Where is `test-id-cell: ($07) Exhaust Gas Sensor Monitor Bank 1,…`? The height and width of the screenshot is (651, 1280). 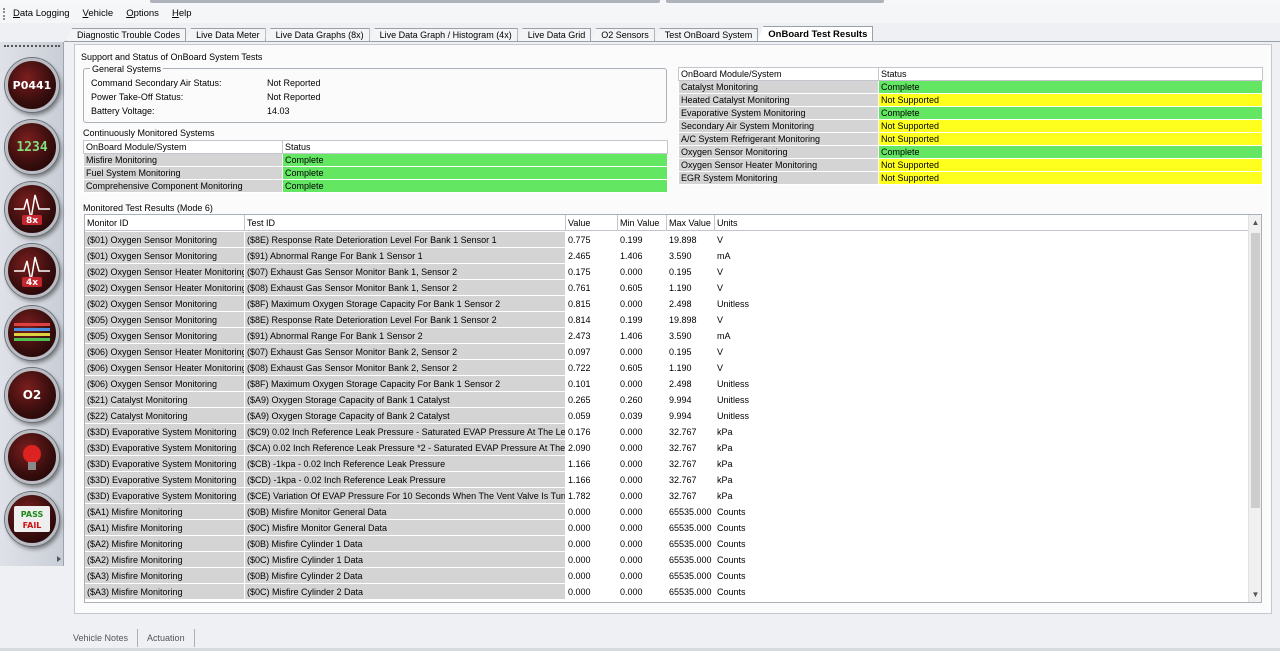
test-id-cell: ($07) Exhaust Gas Sensor Monitor Bank 1,… is located at coordinates (405, 272).